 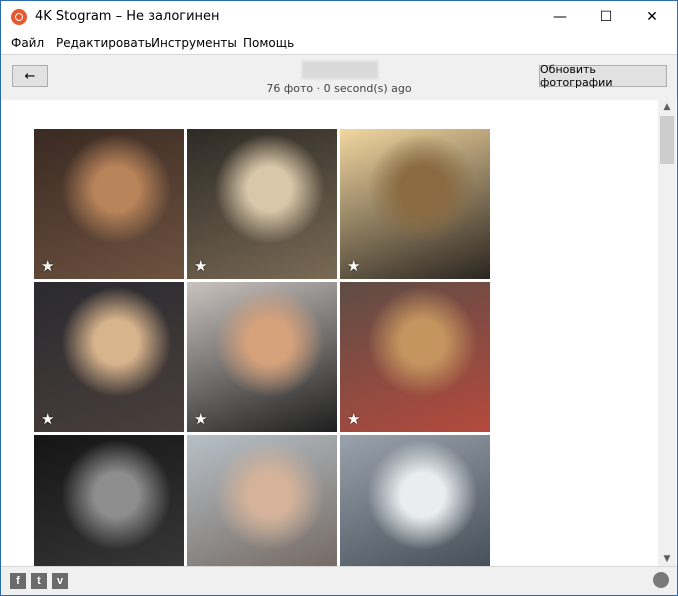 I want to click on scroll-down-icon: ▼, so click(x=667, y=559).